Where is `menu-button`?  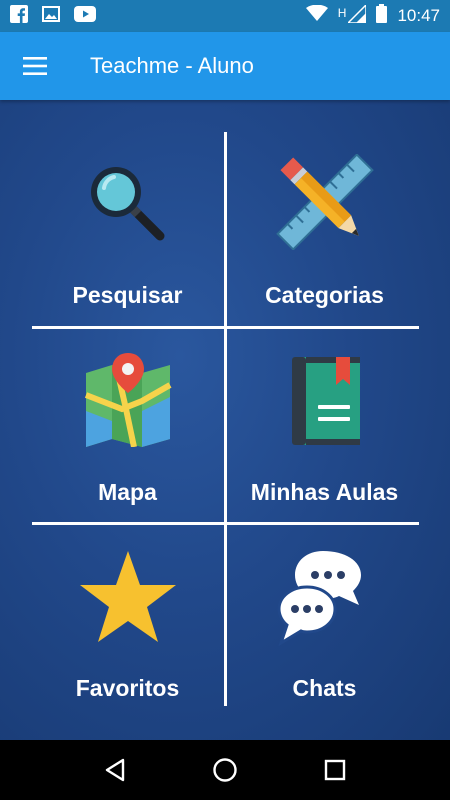 menu-button is located at coordinates (35, 66).